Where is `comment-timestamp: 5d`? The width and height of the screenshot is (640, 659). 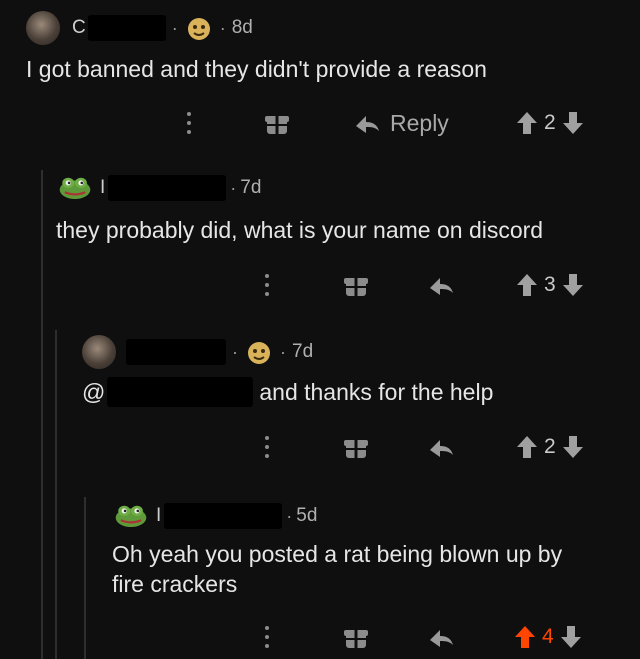 comment-timestamp: 5d is located at coordinates (307, 515).